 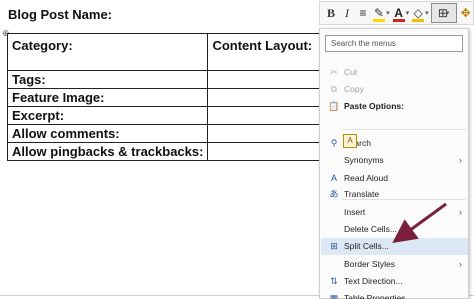 What do you see at coordinates (347, 13) in the screenshot?
I see `italic-icon: I` at bounding box center [347, 13].